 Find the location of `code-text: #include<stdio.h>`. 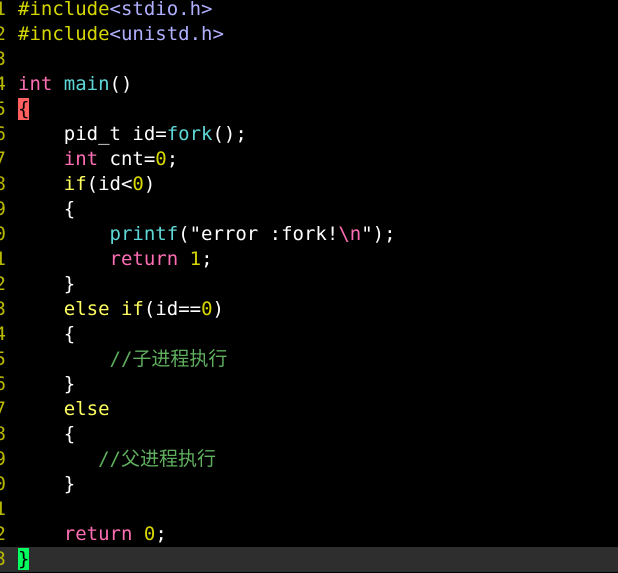

code-text: #include<stdio.h> is located at coordinates (115, 11).